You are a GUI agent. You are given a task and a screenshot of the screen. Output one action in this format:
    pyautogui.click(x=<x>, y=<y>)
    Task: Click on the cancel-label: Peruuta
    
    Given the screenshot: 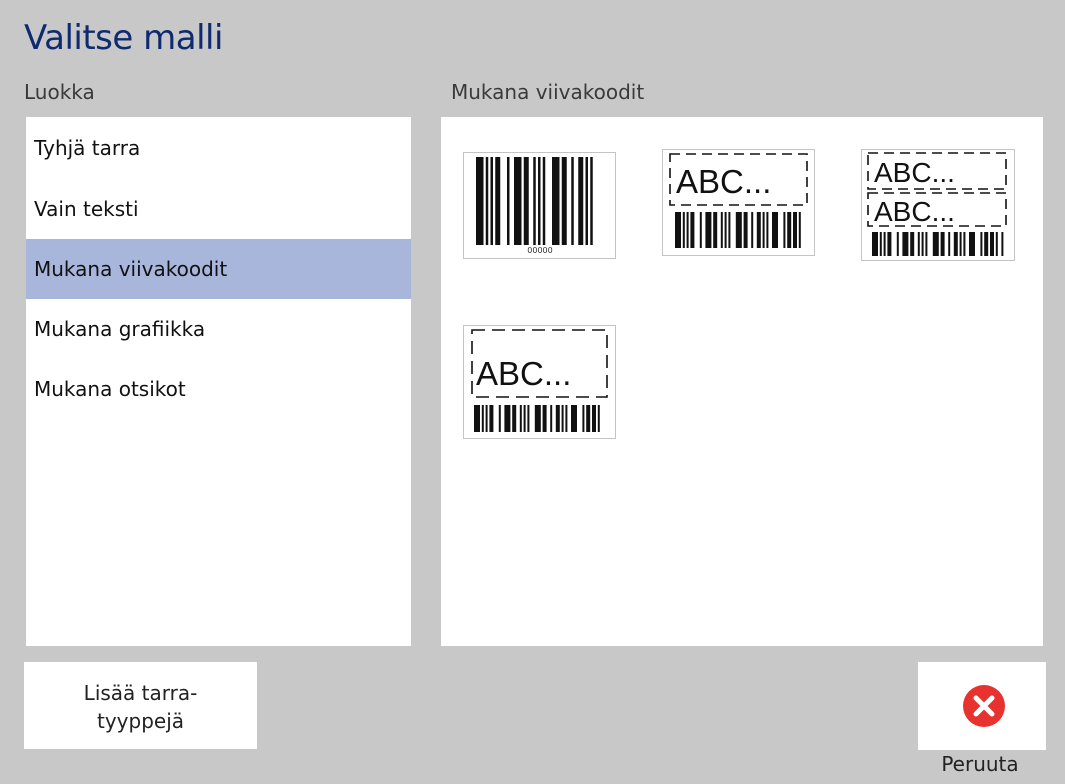 What is the action you would take?
    pyautogui.click(x=980, y=764)
    